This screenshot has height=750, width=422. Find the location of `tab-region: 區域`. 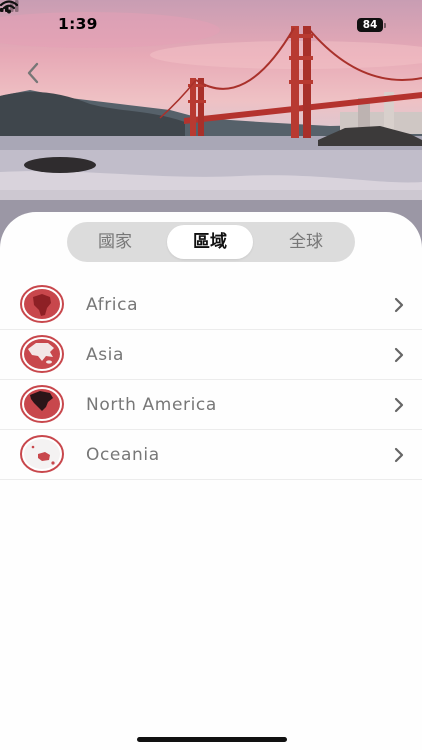

tab-region: 區域 is located at coordinates (210, 242).